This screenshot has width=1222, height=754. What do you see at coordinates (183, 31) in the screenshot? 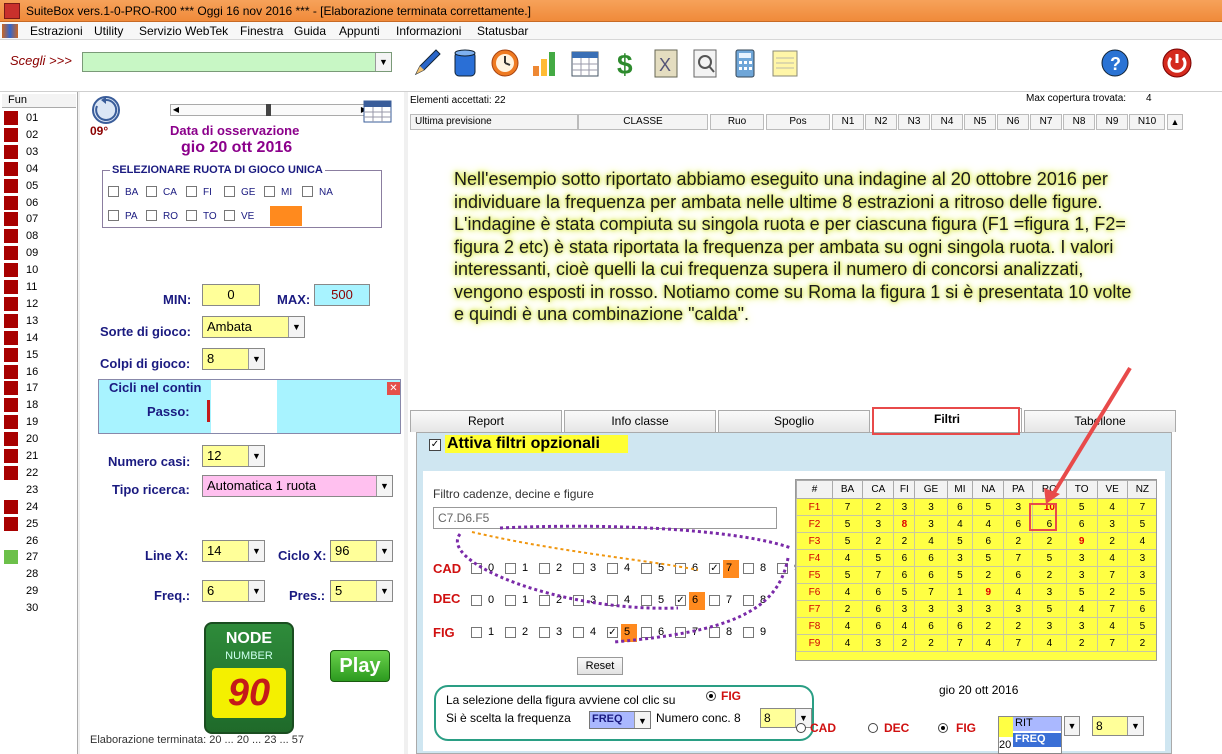
I see `menu-servizio-webtek: Servizio WebTek` at bounding box center [183, 31].